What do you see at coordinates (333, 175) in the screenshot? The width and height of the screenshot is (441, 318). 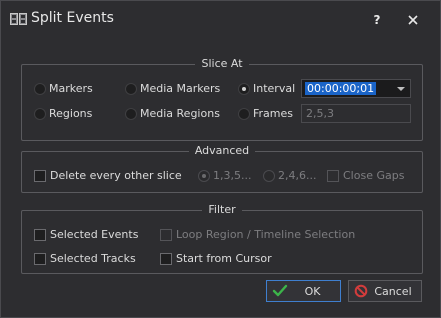 I see `close-gaps-box` at bounding box center [333, 175].